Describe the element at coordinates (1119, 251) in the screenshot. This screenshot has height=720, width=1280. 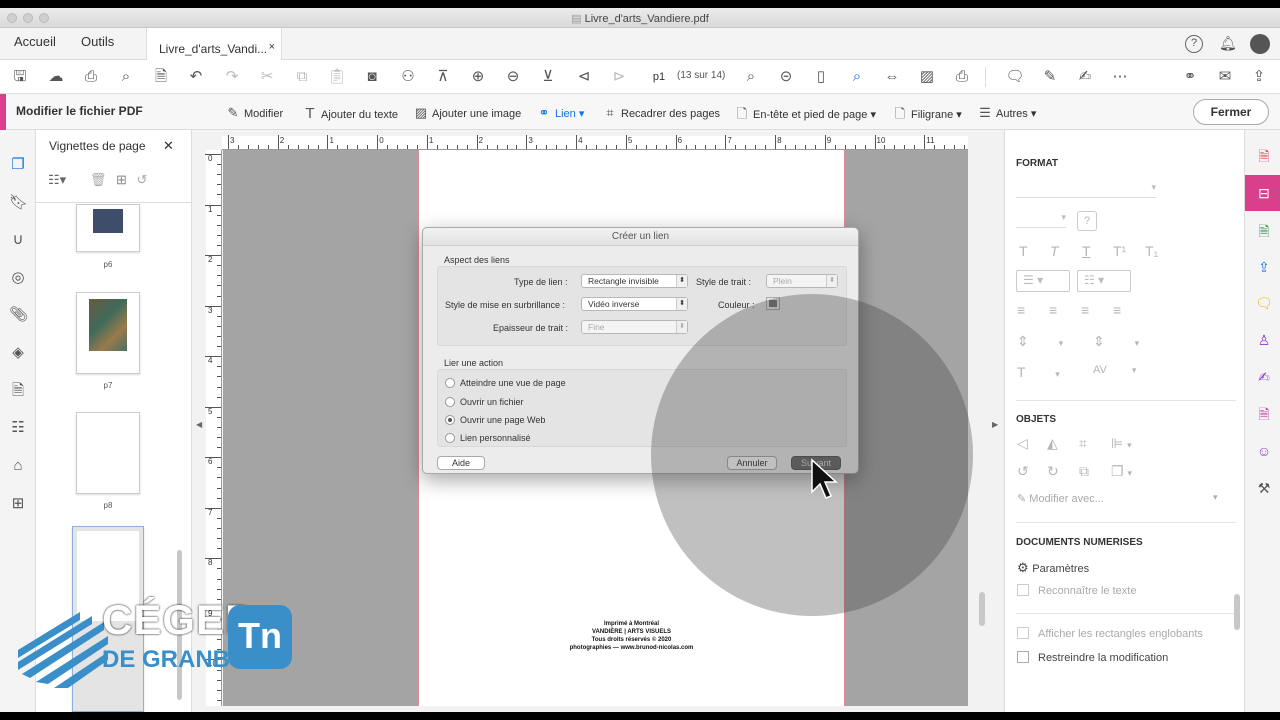
I see `superscript-icon: T¹` at that location.